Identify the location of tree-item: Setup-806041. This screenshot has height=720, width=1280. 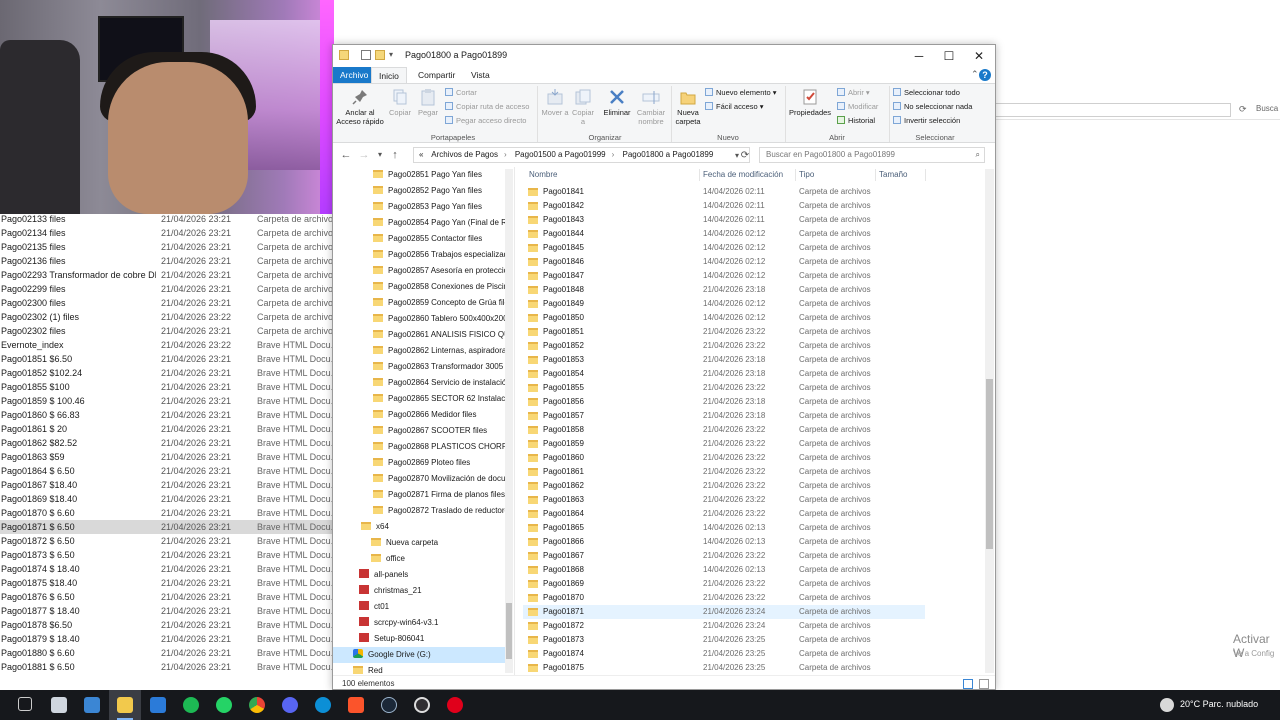
(419, 639).